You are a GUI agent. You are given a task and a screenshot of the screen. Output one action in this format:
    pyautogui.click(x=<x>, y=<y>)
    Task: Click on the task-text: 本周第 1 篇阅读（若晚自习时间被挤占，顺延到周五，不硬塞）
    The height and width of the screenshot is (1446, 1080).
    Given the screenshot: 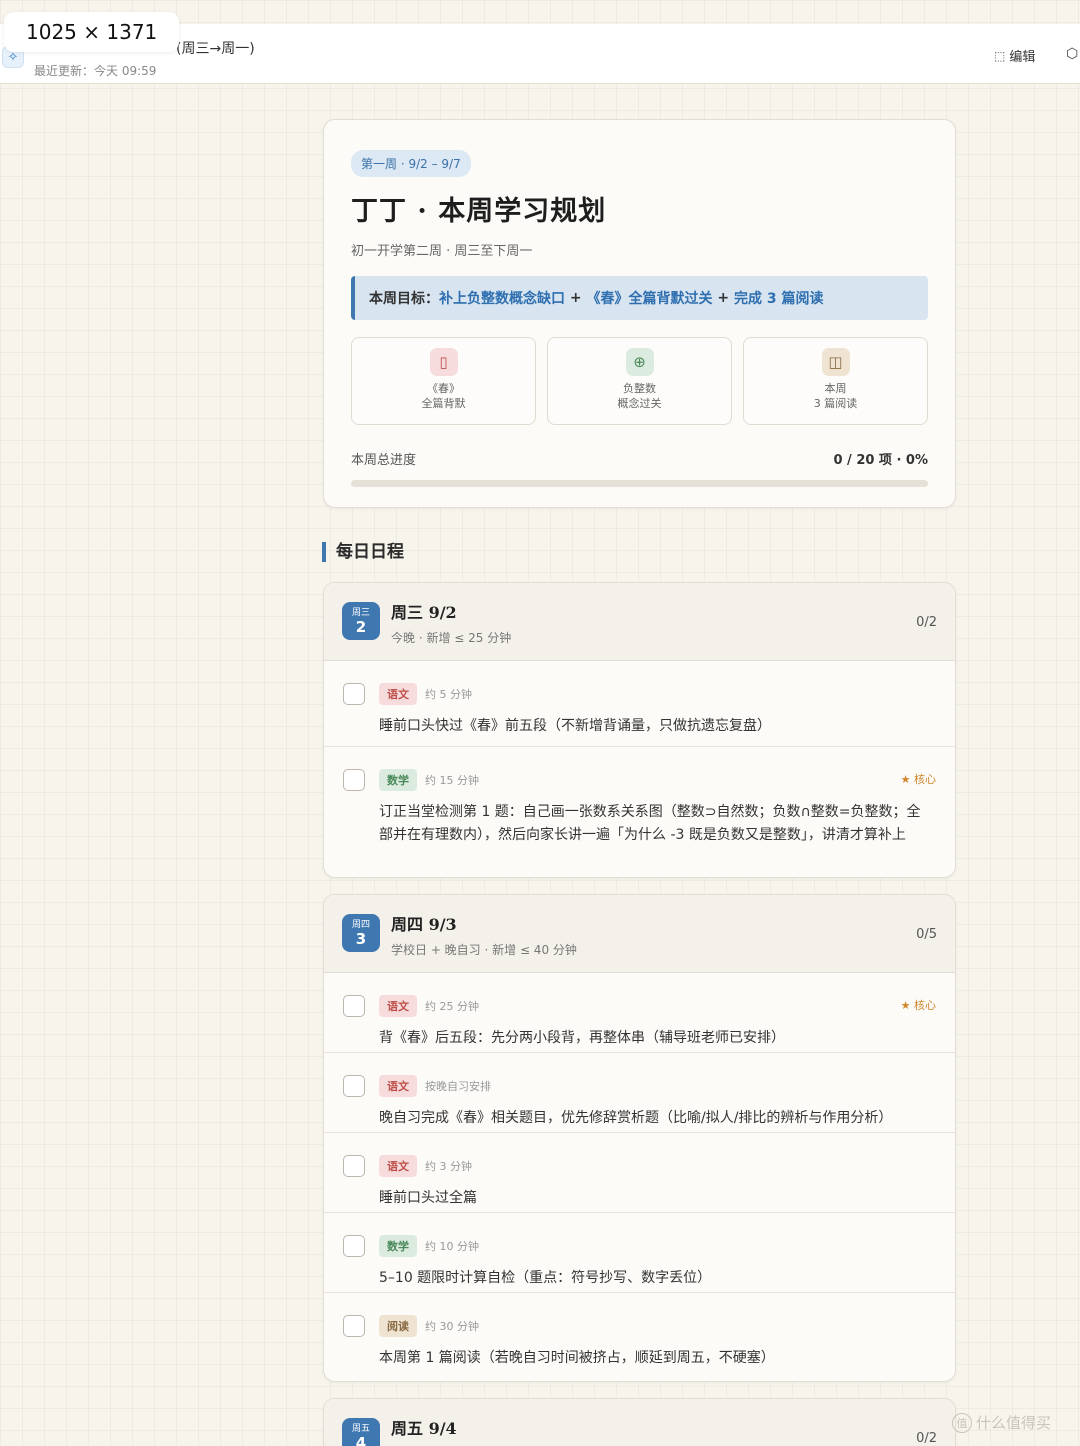 What is the action you would take?
    pyautogui.click(x=577, y=1358)
    